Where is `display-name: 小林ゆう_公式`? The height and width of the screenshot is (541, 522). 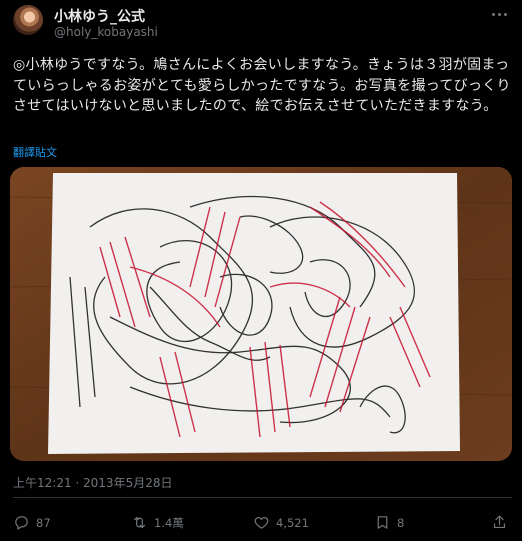 display-name: 小林ゆう_公式 is located at coordinates (99, 16).